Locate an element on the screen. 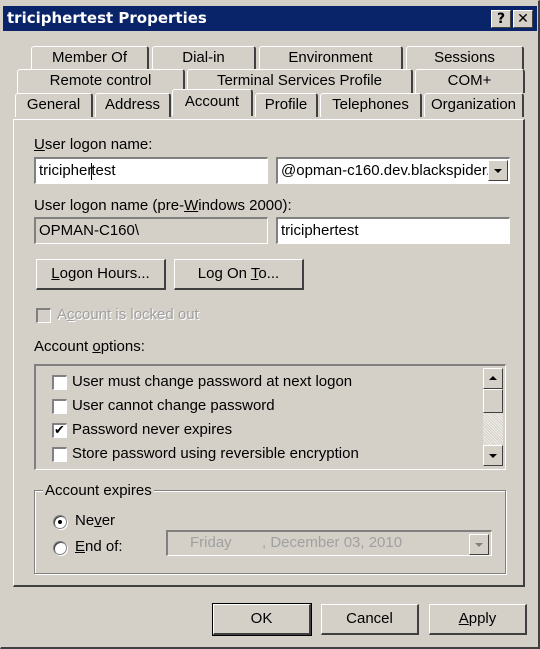 This screenshot has width=540, height=649. tab-account: Account is located at coordinates (212, 102).